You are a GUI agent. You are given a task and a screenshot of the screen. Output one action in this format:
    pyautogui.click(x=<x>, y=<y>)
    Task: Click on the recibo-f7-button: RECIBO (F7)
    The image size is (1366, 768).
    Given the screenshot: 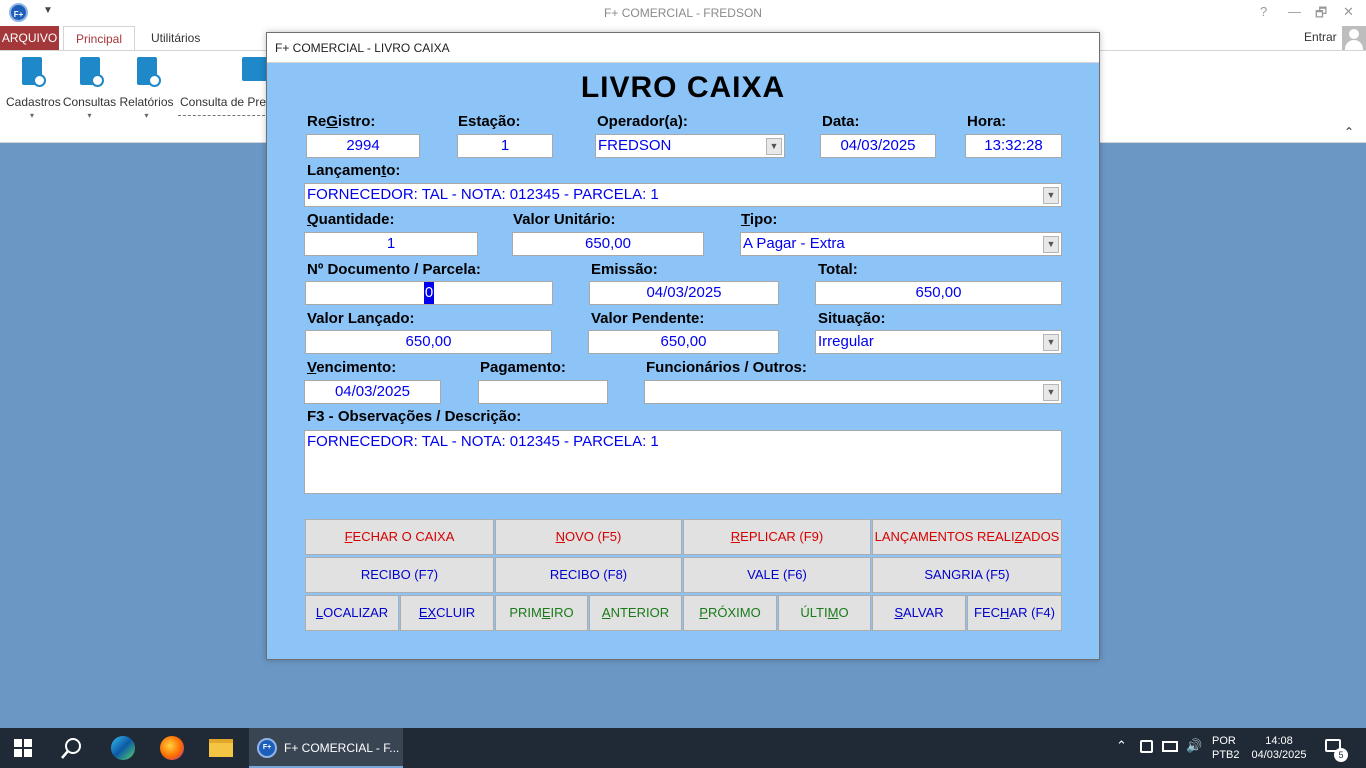 What is the action you would take?
    pyautogui.click(x=399, y=575)
    